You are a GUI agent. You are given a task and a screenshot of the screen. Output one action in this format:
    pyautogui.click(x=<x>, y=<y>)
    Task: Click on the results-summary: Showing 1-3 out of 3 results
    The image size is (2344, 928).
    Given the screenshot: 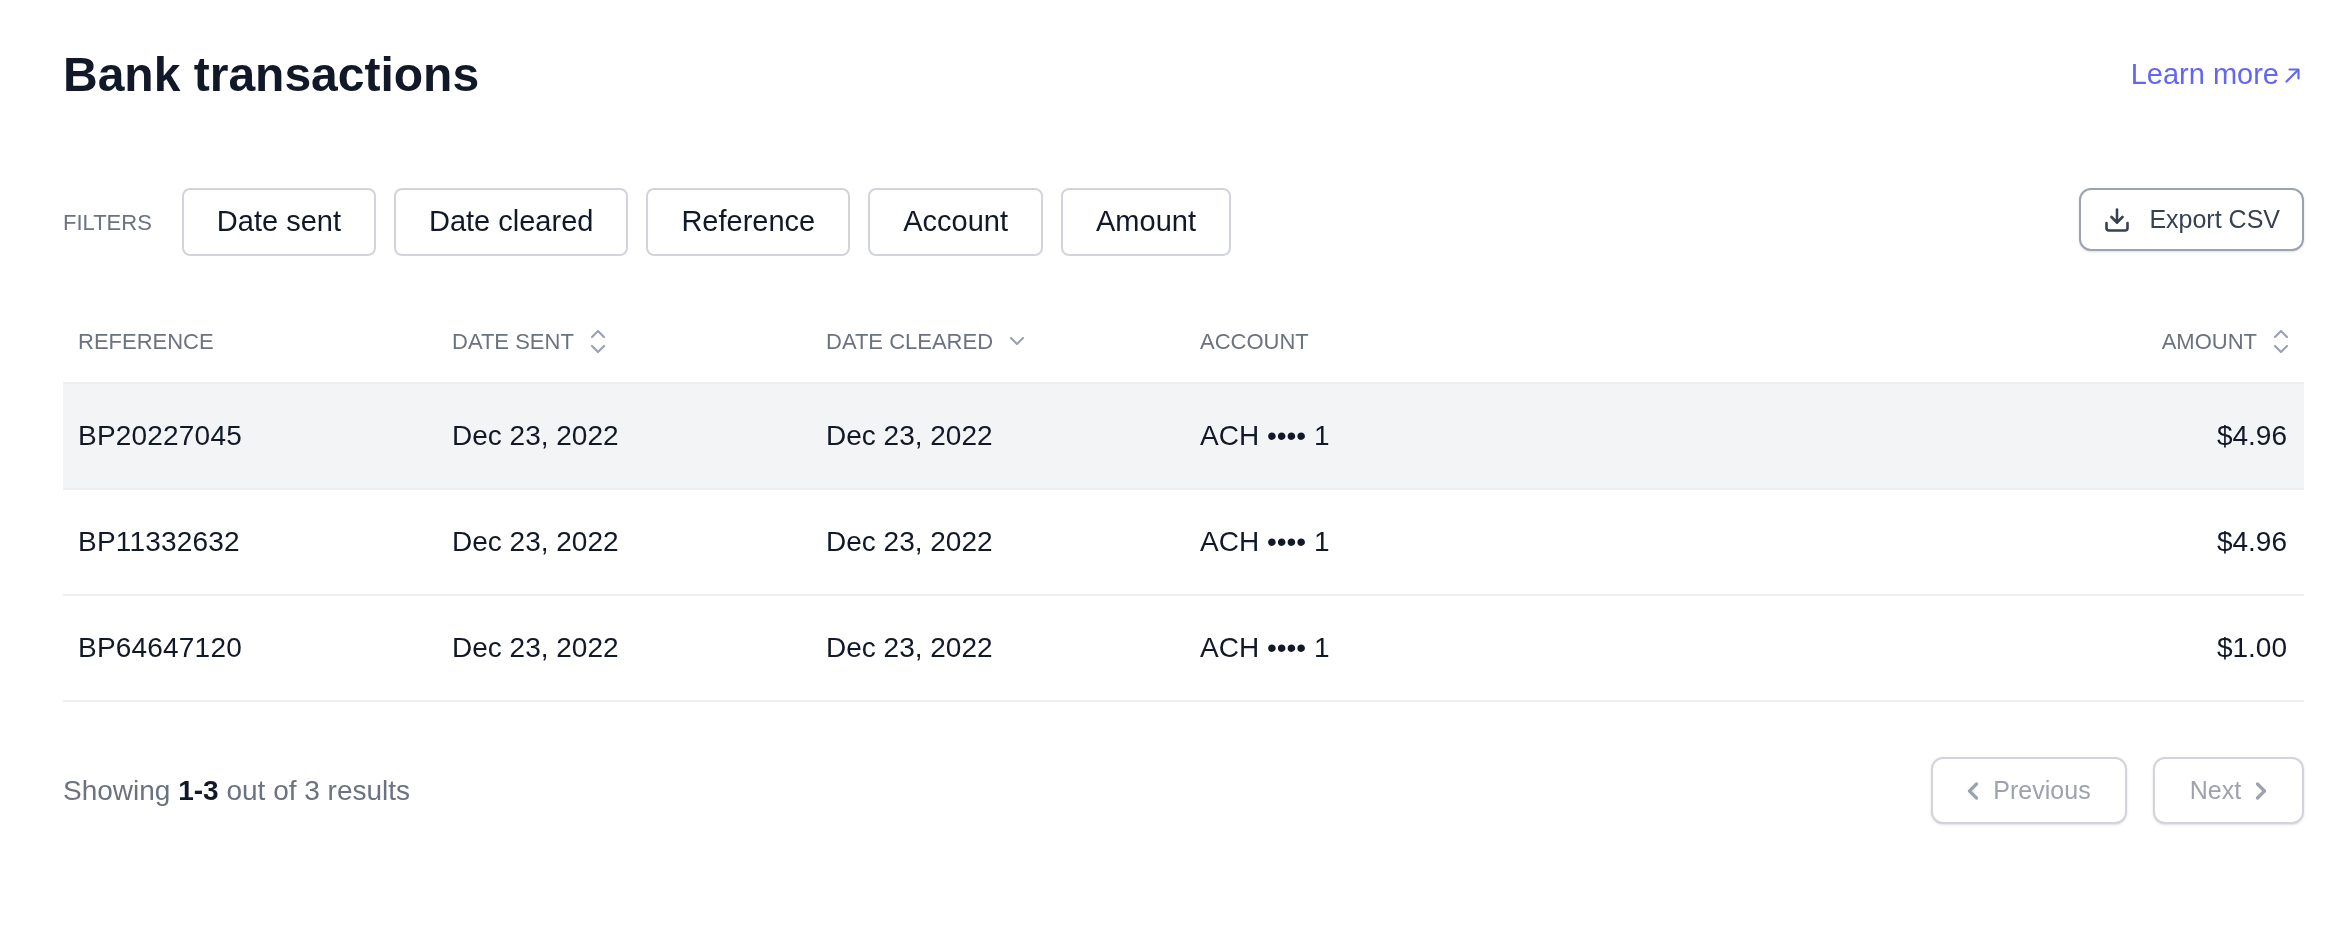 What is the action you would take?
    pyautogui.click(x=237, y=790)
    